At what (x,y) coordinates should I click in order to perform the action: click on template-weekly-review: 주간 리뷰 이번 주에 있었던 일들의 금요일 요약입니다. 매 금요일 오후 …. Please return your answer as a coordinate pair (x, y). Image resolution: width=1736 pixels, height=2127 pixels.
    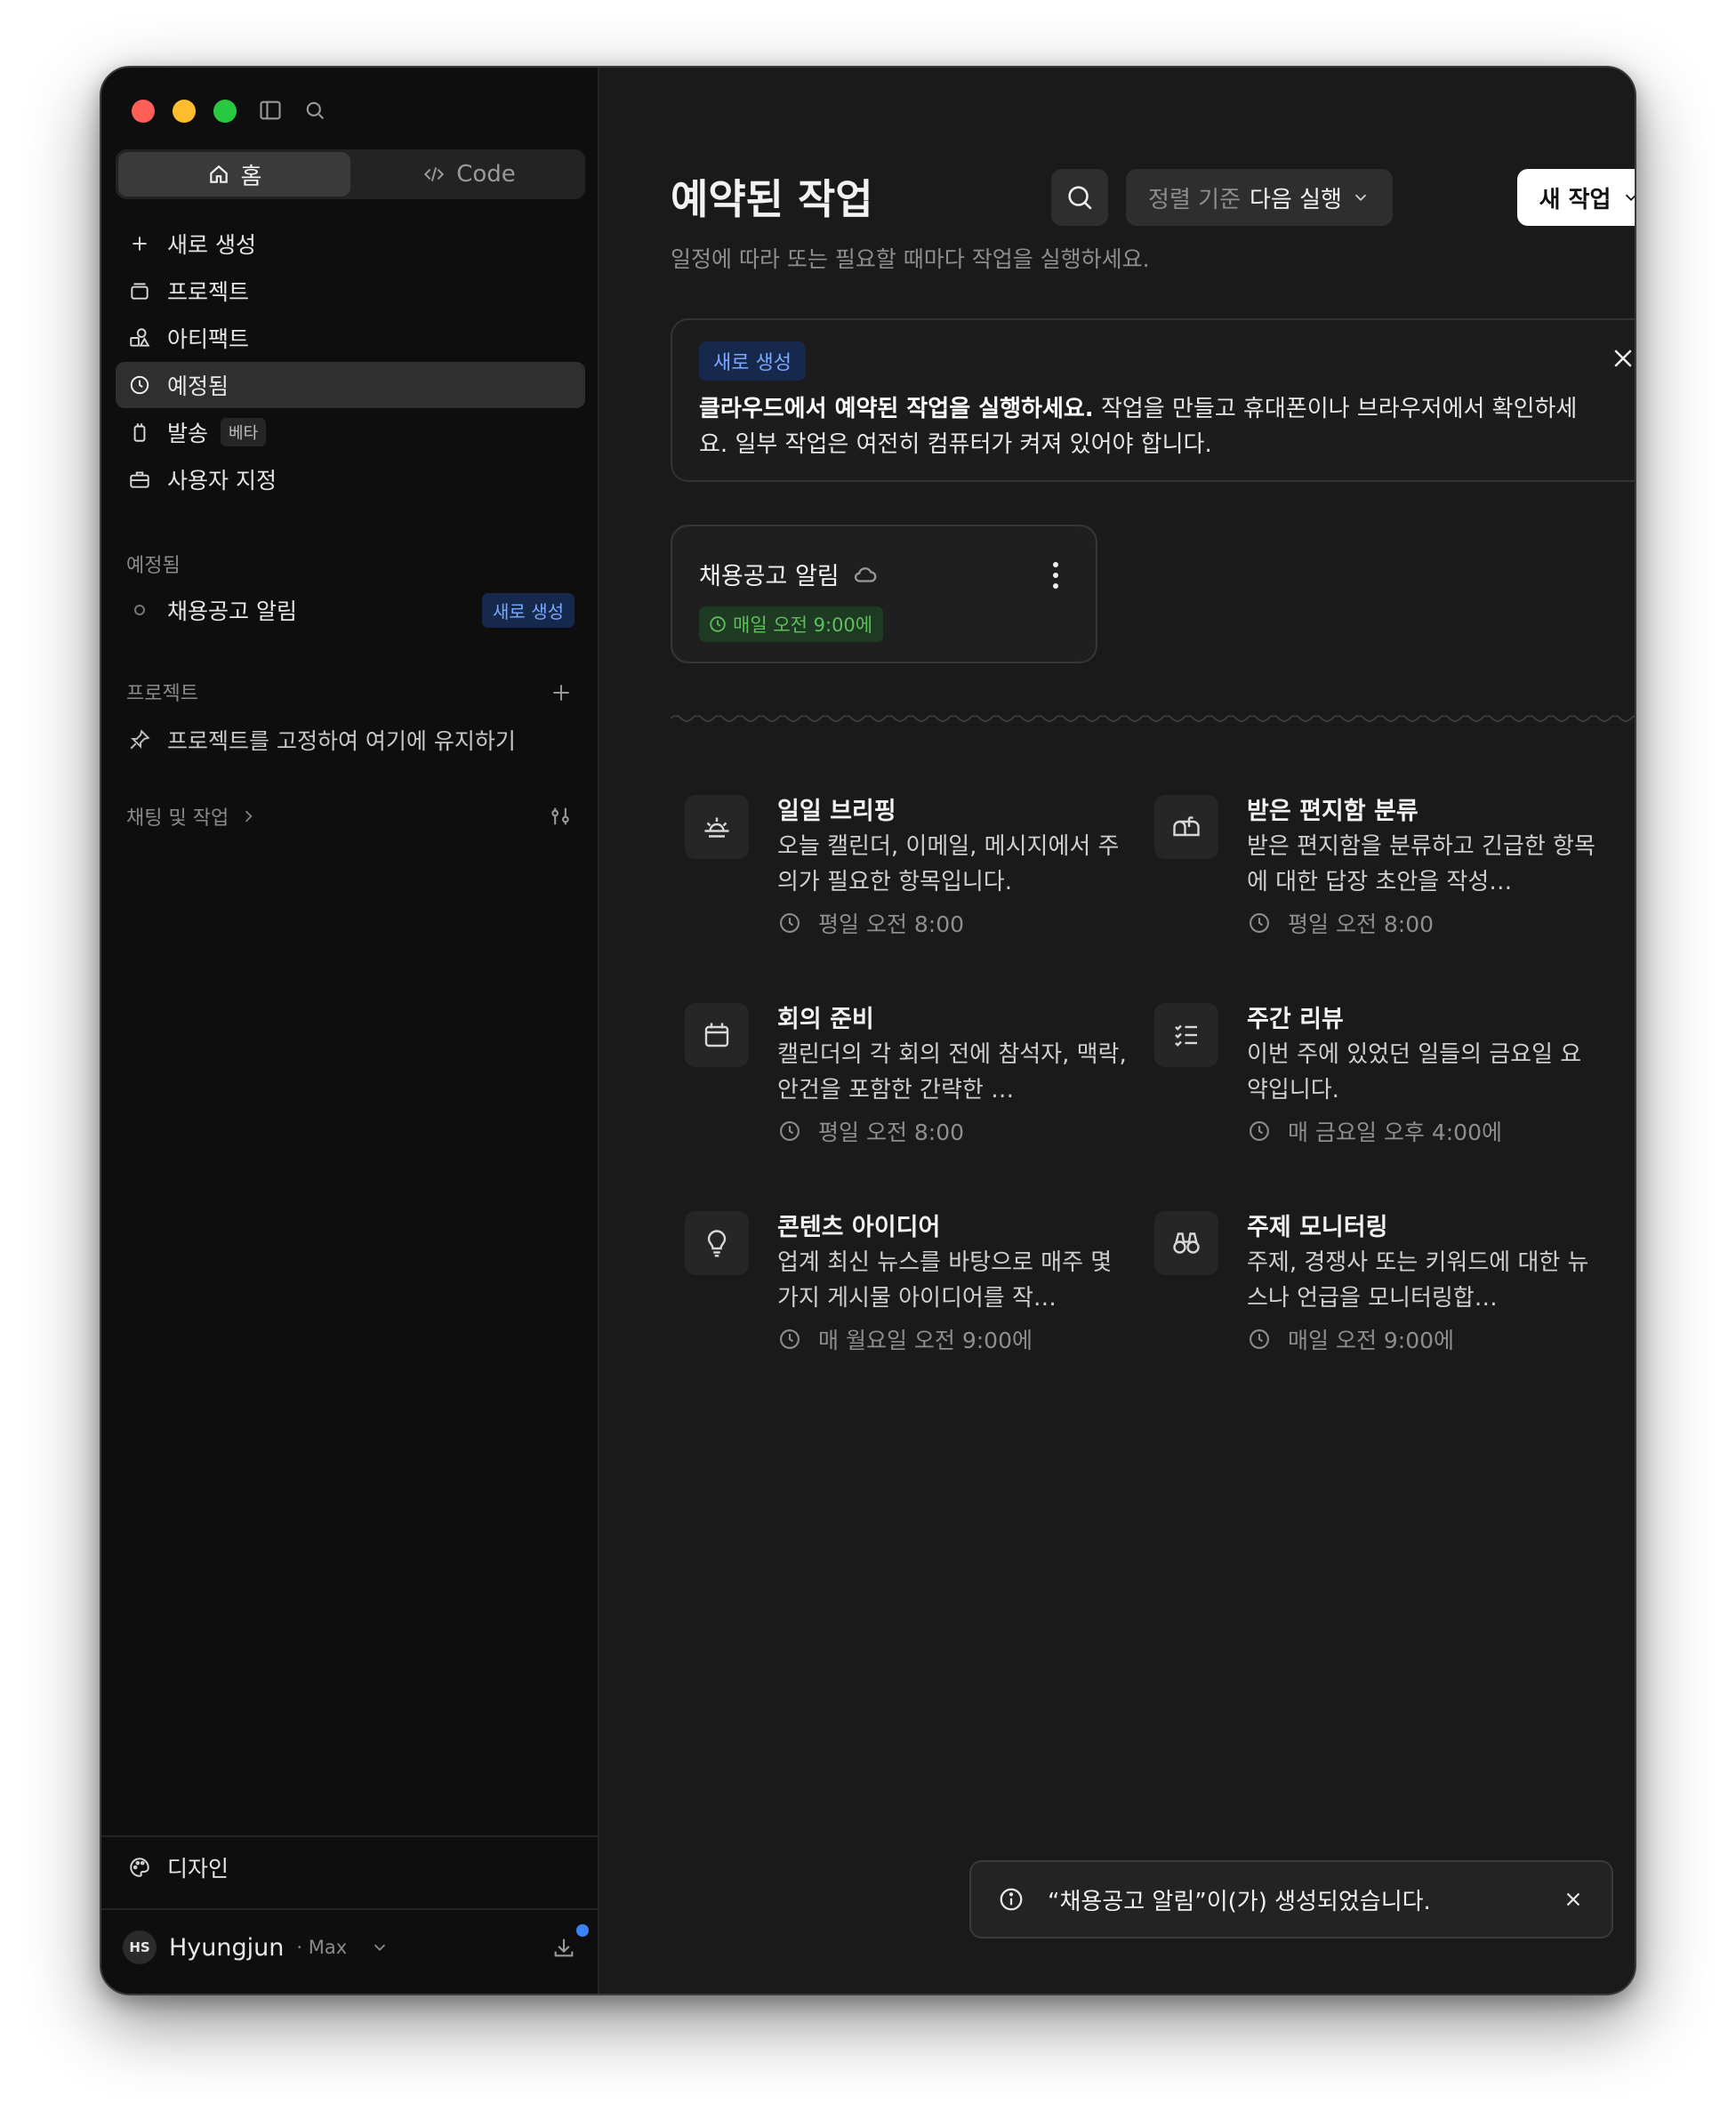
    Looking at the image, I should click on (1371, 1079).